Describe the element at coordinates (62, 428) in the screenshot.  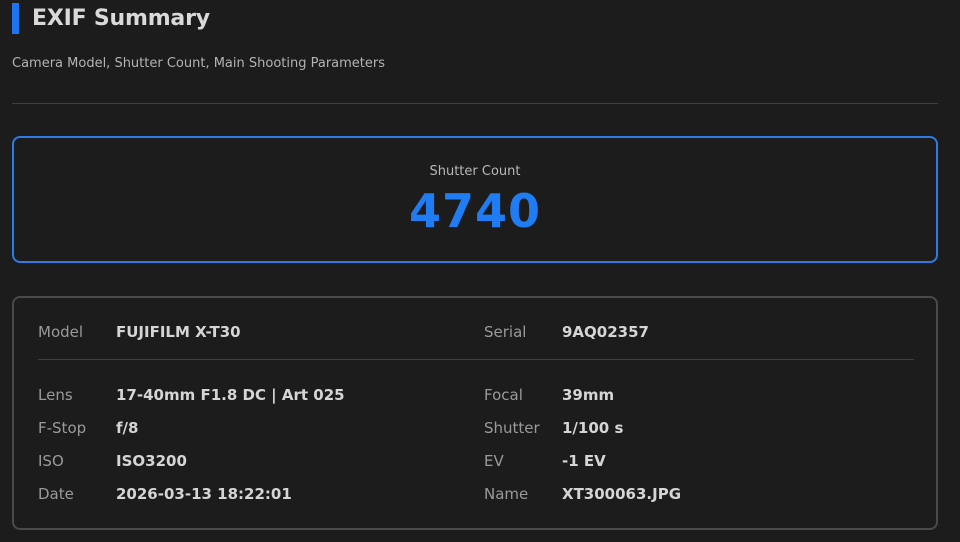
I see `fstop-label: F-Stop` at that location.